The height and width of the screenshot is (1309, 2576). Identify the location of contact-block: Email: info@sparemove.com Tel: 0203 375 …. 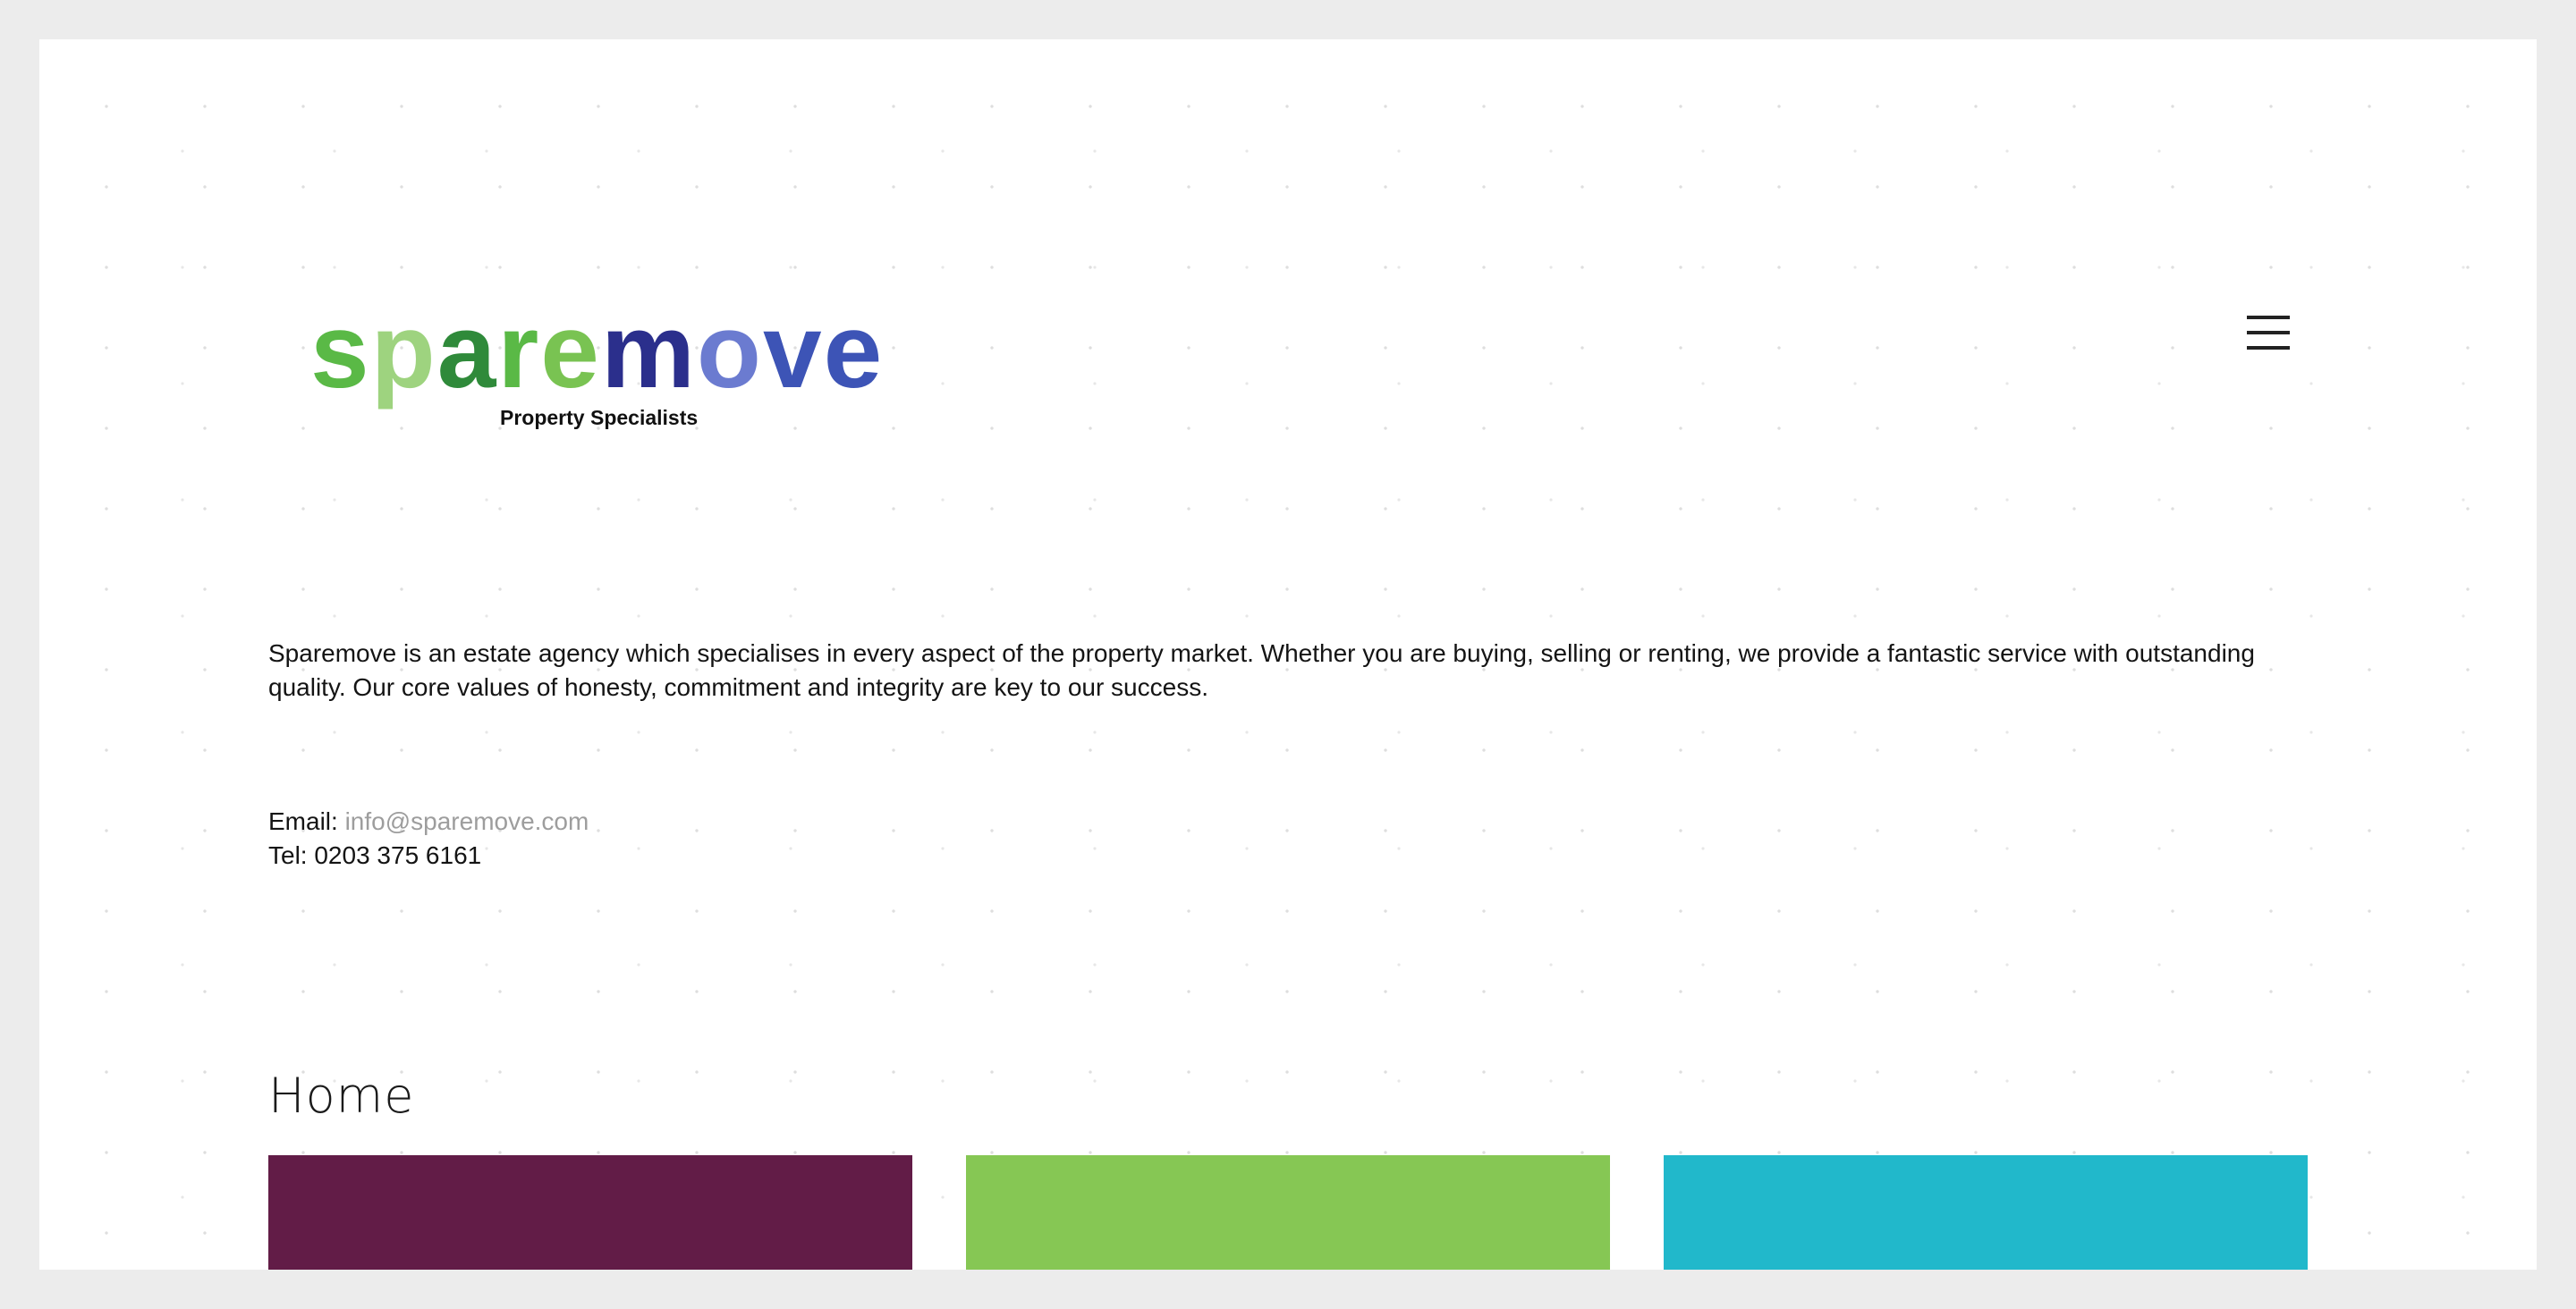
(428, 839).